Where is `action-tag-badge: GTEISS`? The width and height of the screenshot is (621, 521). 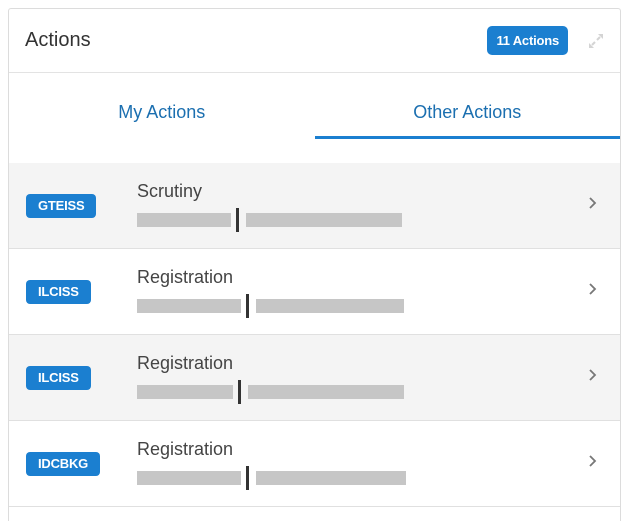
action-tag-badge: GTEISS is located at coordinates (61, 206).